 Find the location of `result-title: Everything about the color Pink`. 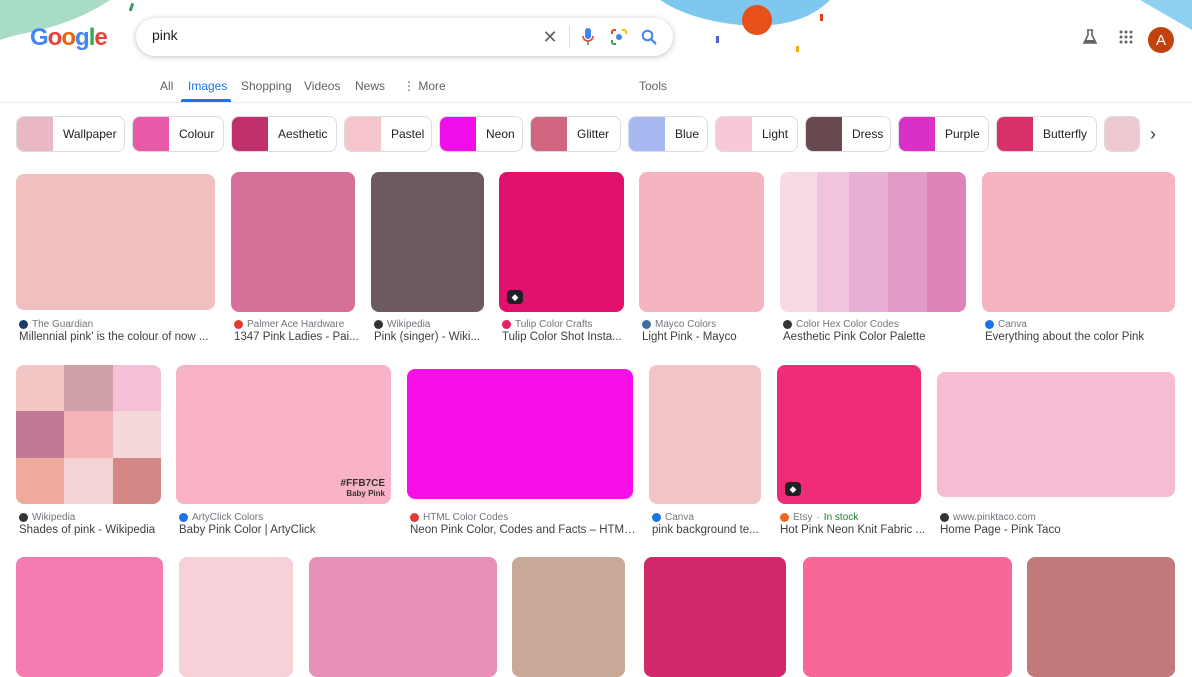

result-title: Everything about the color Pink is located at coordinates (1064, 337).